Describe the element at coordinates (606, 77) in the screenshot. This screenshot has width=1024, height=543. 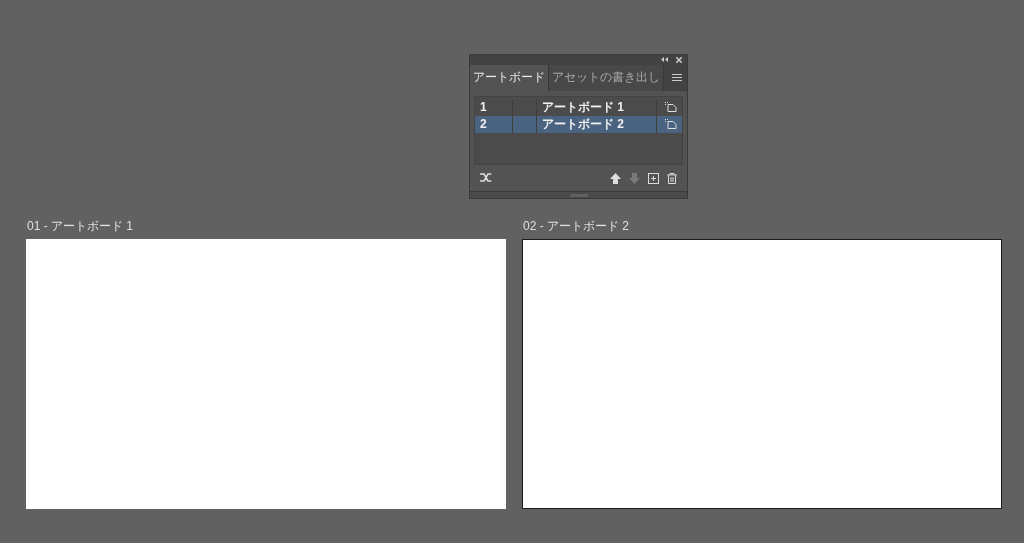
I see `panel-tab: アセットの書き出し` at that location.